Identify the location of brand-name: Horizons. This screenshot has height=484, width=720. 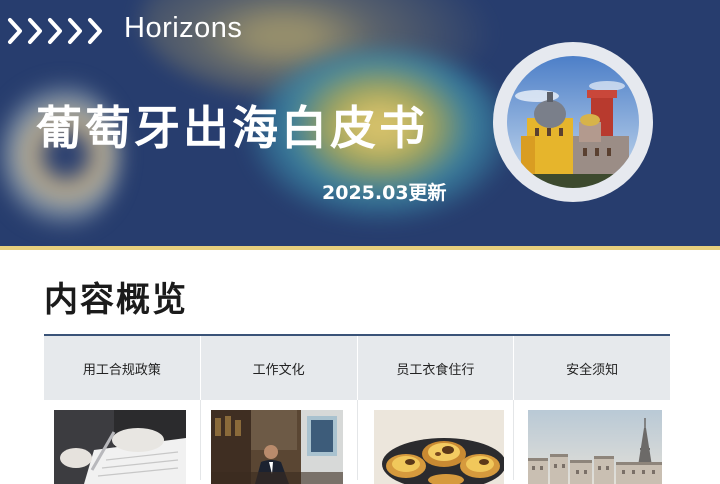
(183, 28).